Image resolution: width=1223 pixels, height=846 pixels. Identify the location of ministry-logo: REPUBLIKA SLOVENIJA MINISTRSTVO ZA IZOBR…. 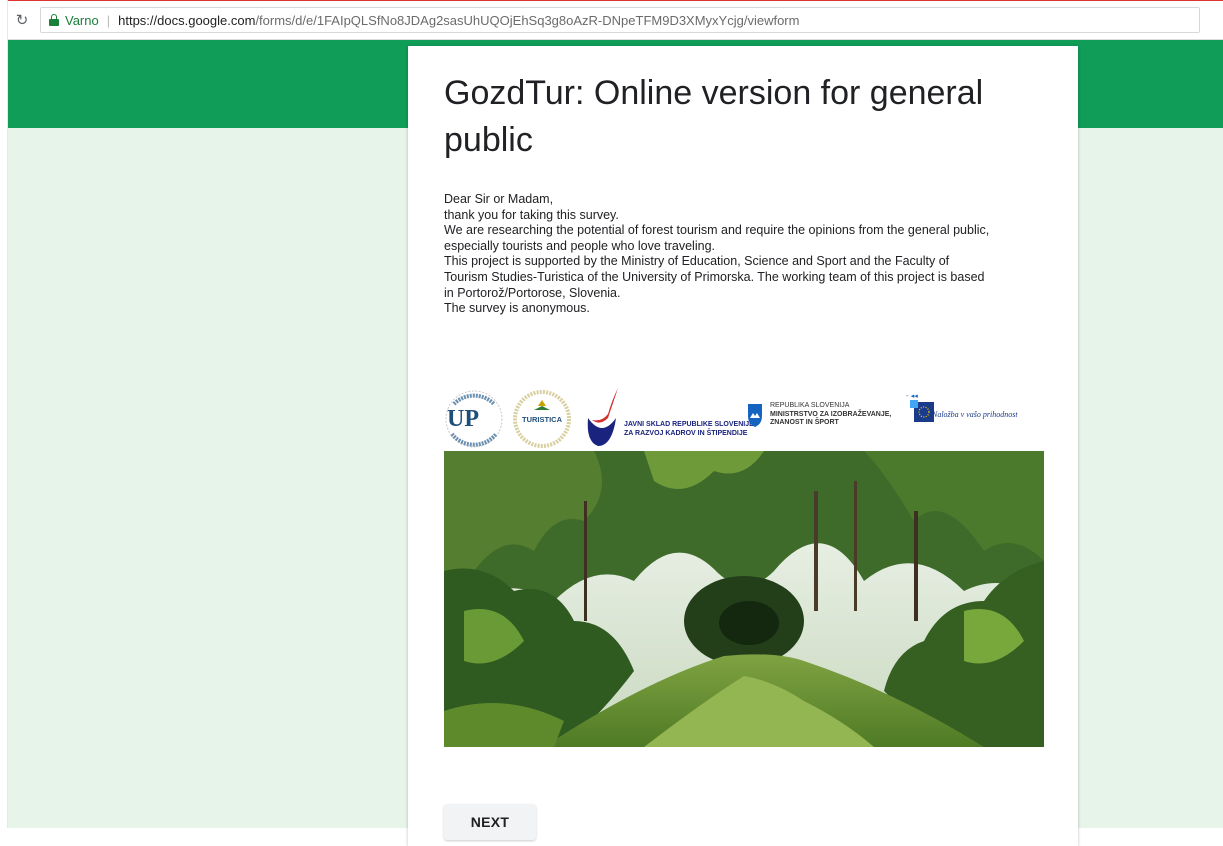
(821, 427).